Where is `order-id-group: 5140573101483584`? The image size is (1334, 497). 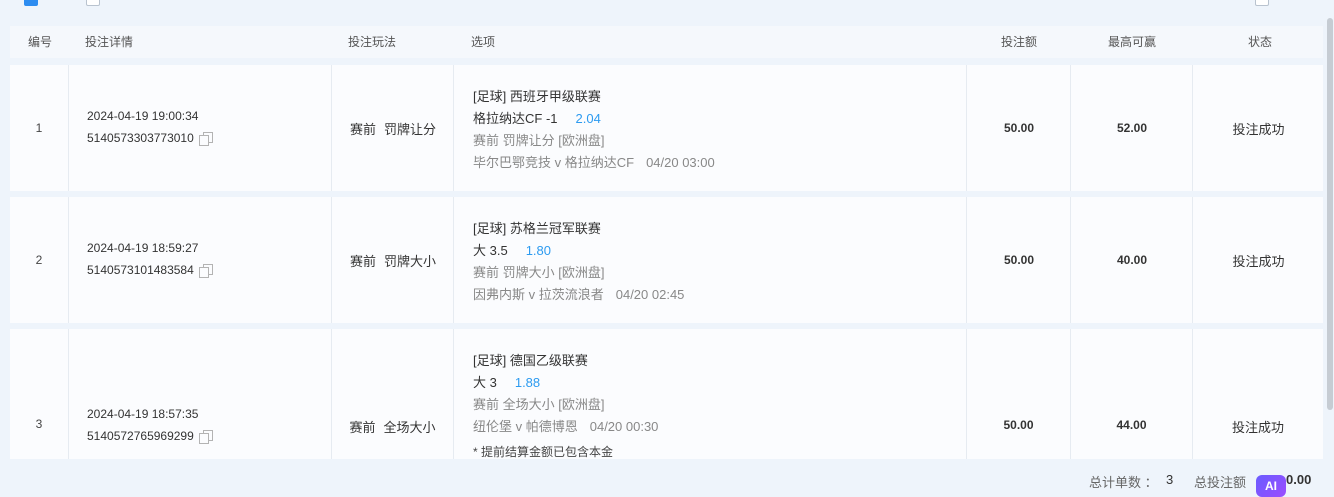 order-id-group: 5140573101483584 is located at coordinates (150, 270).